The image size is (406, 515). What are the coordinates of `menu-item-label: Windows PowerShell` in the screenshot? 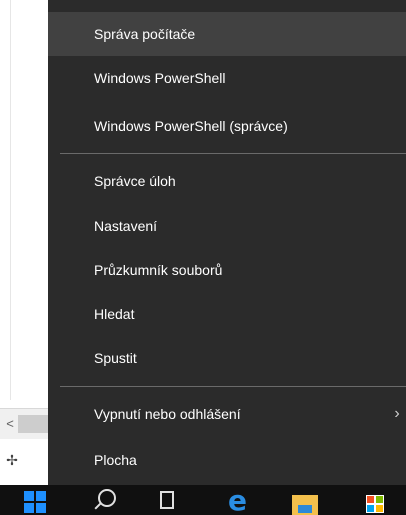 It's located at (160, 78).